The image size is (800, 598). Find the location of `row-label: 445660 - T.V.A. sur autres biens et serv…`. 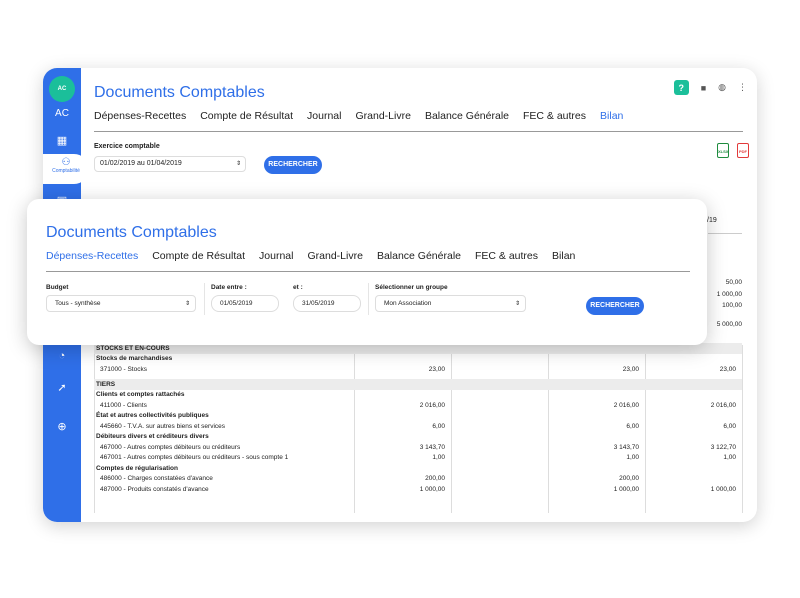

row-label: 445660 - T.V.A. sur autres biens et serv… is located at coordinates (163, 426).